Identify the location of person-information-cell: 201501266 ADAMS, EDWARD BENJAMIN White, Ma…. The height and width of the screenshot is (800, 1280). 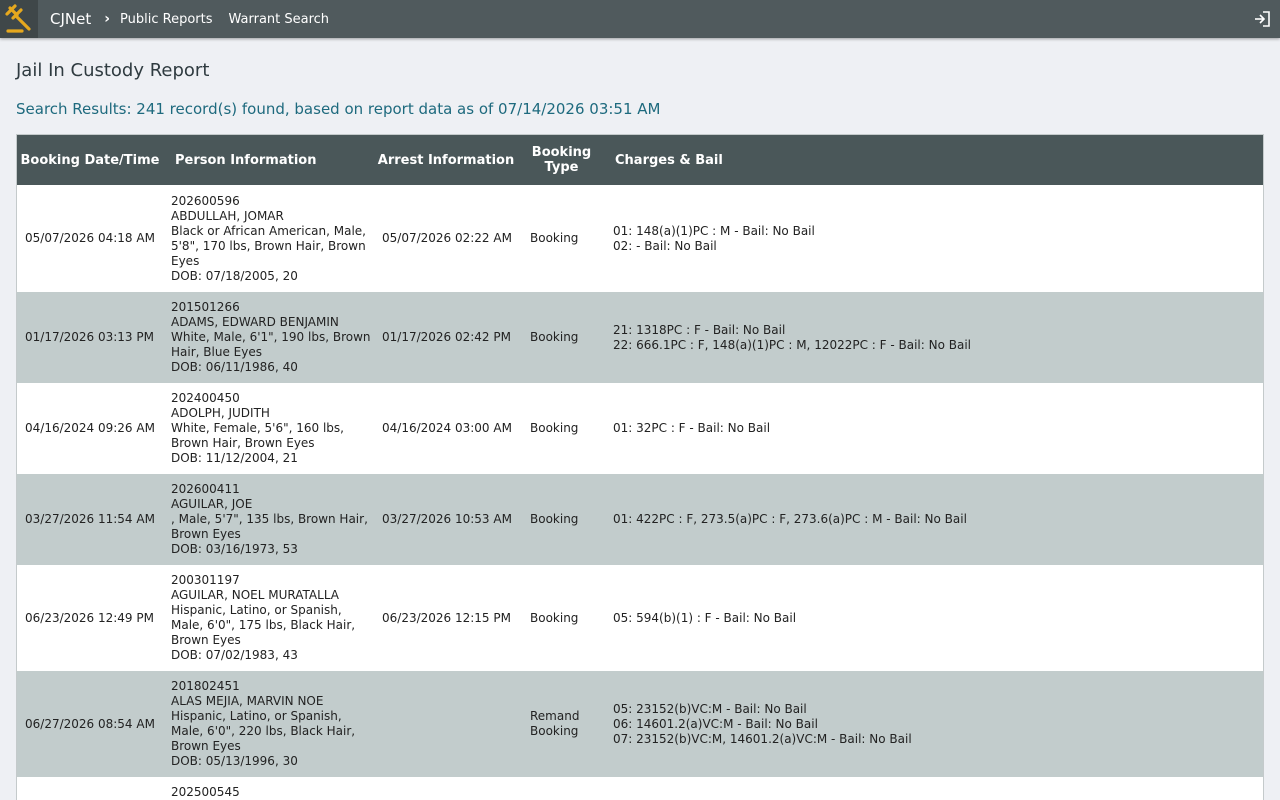
(268, 337).